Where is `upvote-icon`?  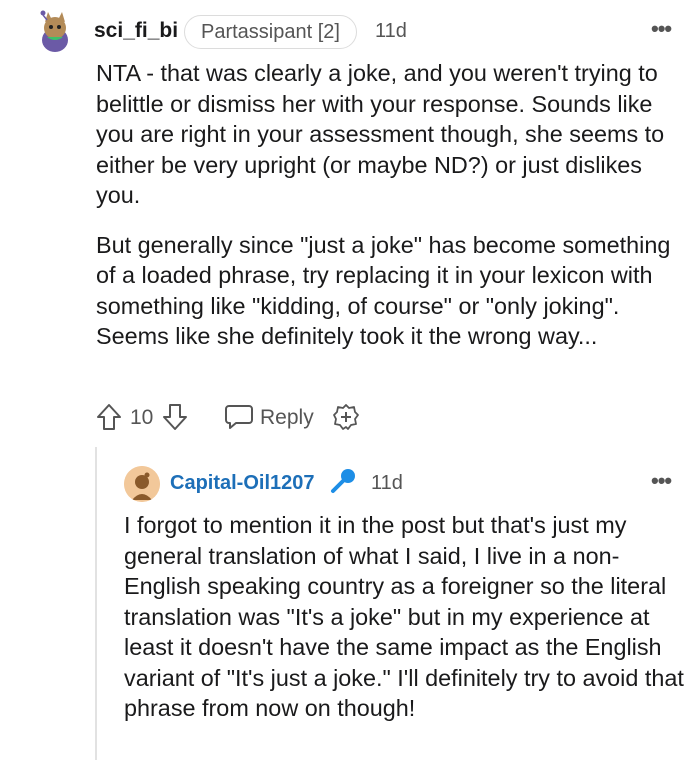 upvote-icon is located at coordinates (109, 417).